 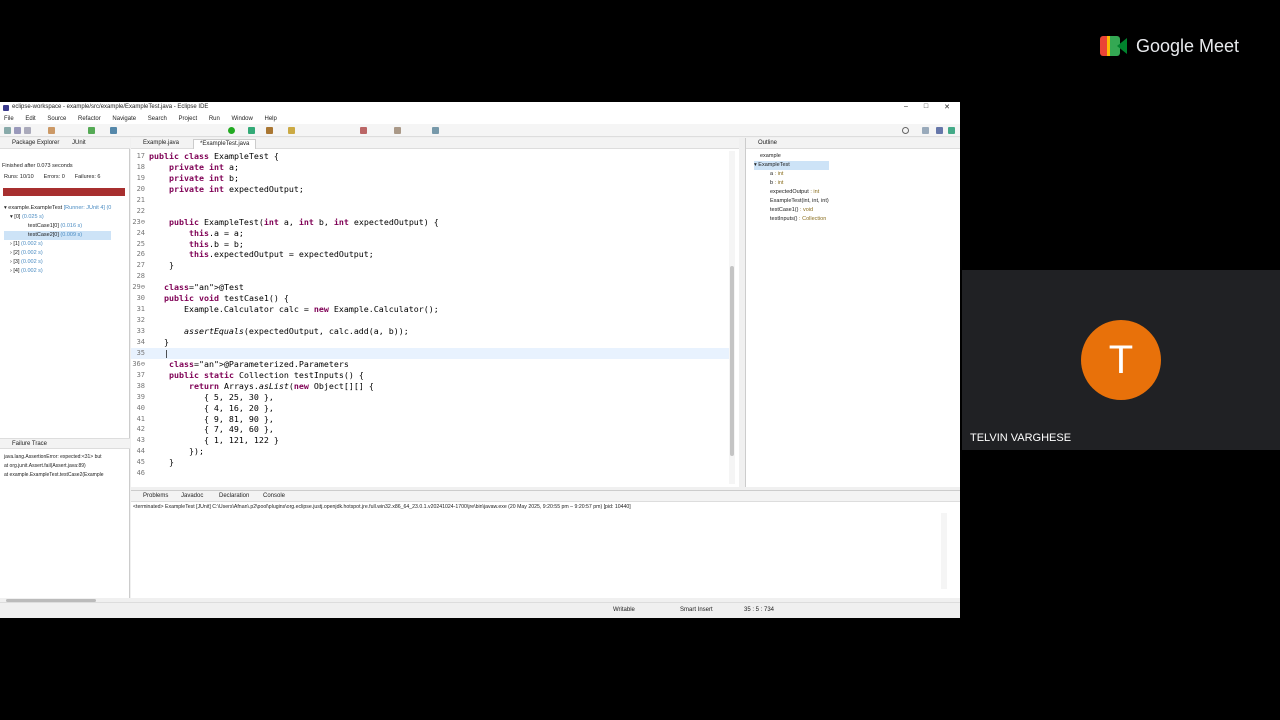 What do you see at coordinates (939, 130) in the screenshot?
I see `java-perspective-icon` at bounding box center [939, 130].